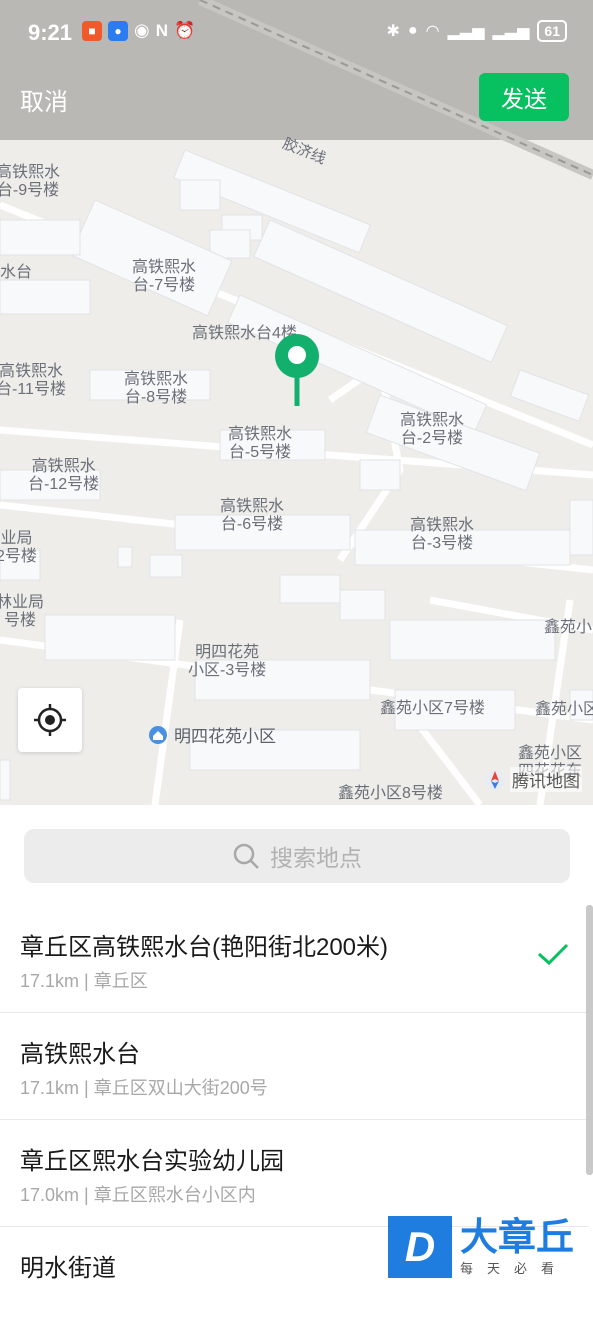  Describe the element at coordinates (432, 31) in the screenshot. I see `wifi-icon: ◠` at that location.